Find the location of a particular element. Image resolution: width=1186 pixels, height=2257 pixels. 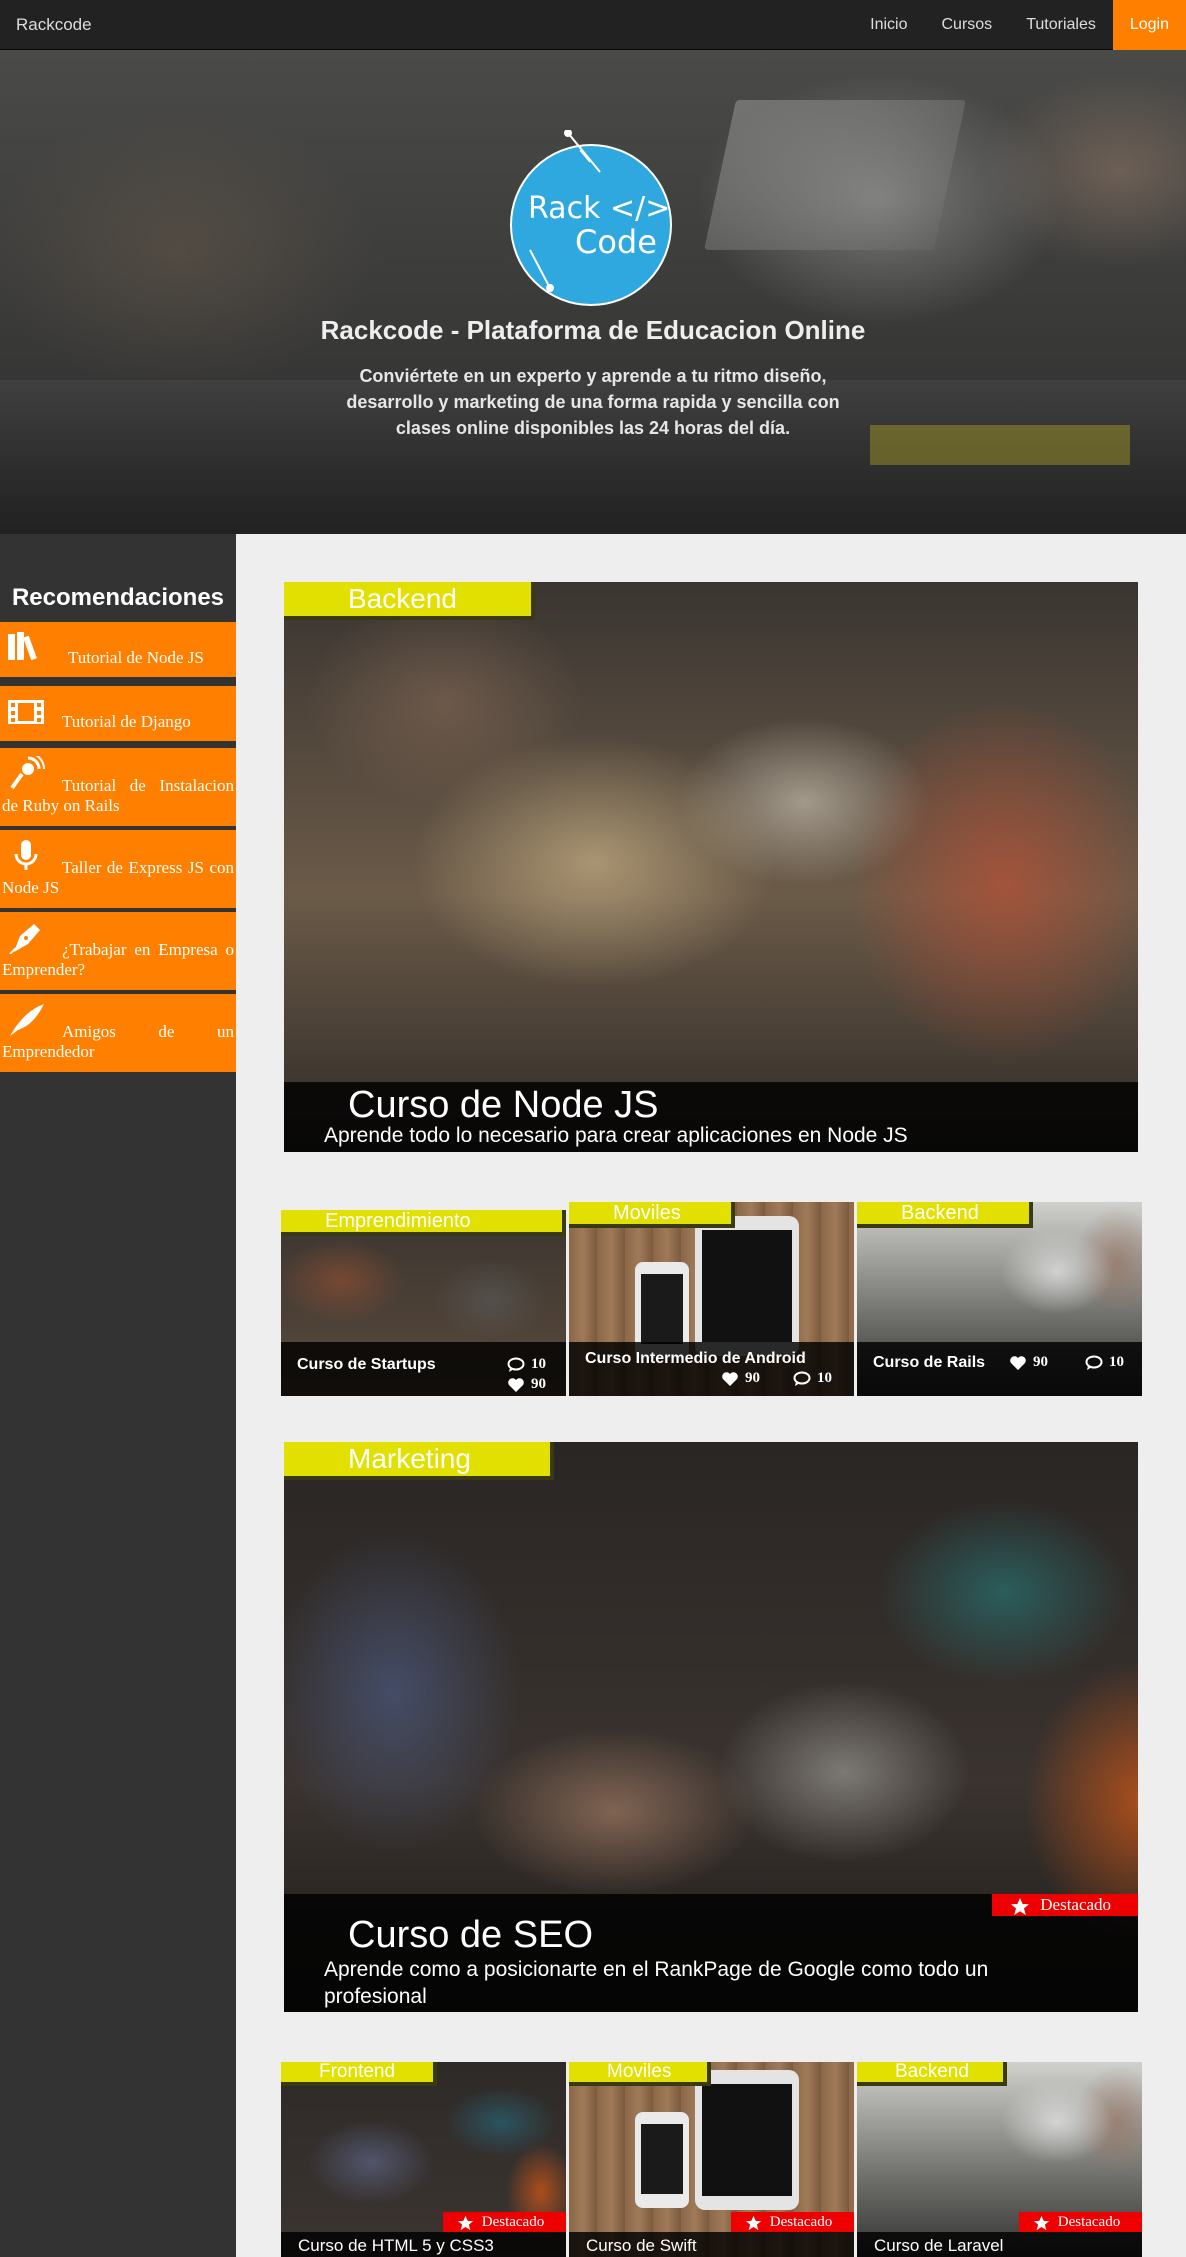

quill-icon is located at coordinates (27, 1020).